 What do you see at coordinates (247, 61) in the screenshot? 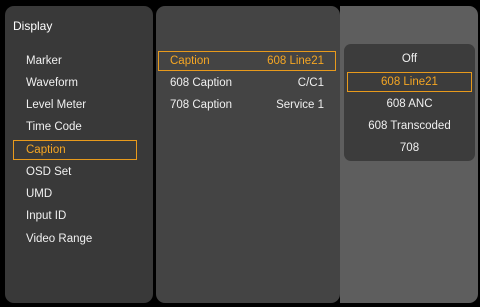
I see `caption-row-caption: Caption 608 Line21` at bounding box center [247, 61].